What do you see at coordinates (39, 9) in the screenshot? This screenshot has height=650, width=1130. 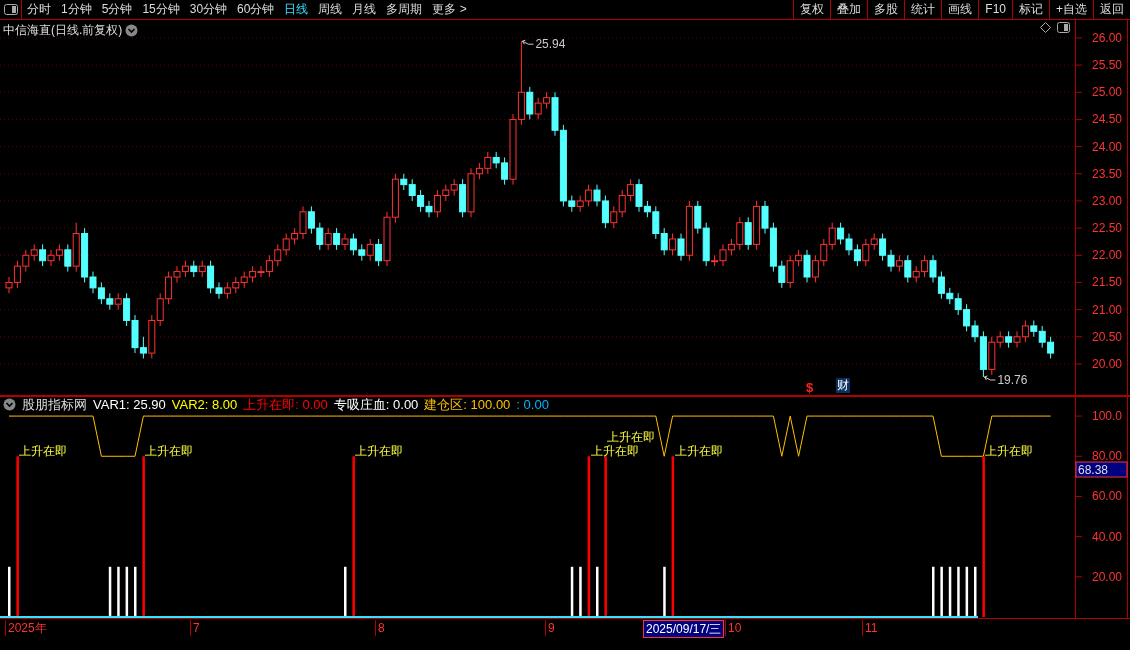 I see `period-tab: 分时` at bounding box center [39, 9].